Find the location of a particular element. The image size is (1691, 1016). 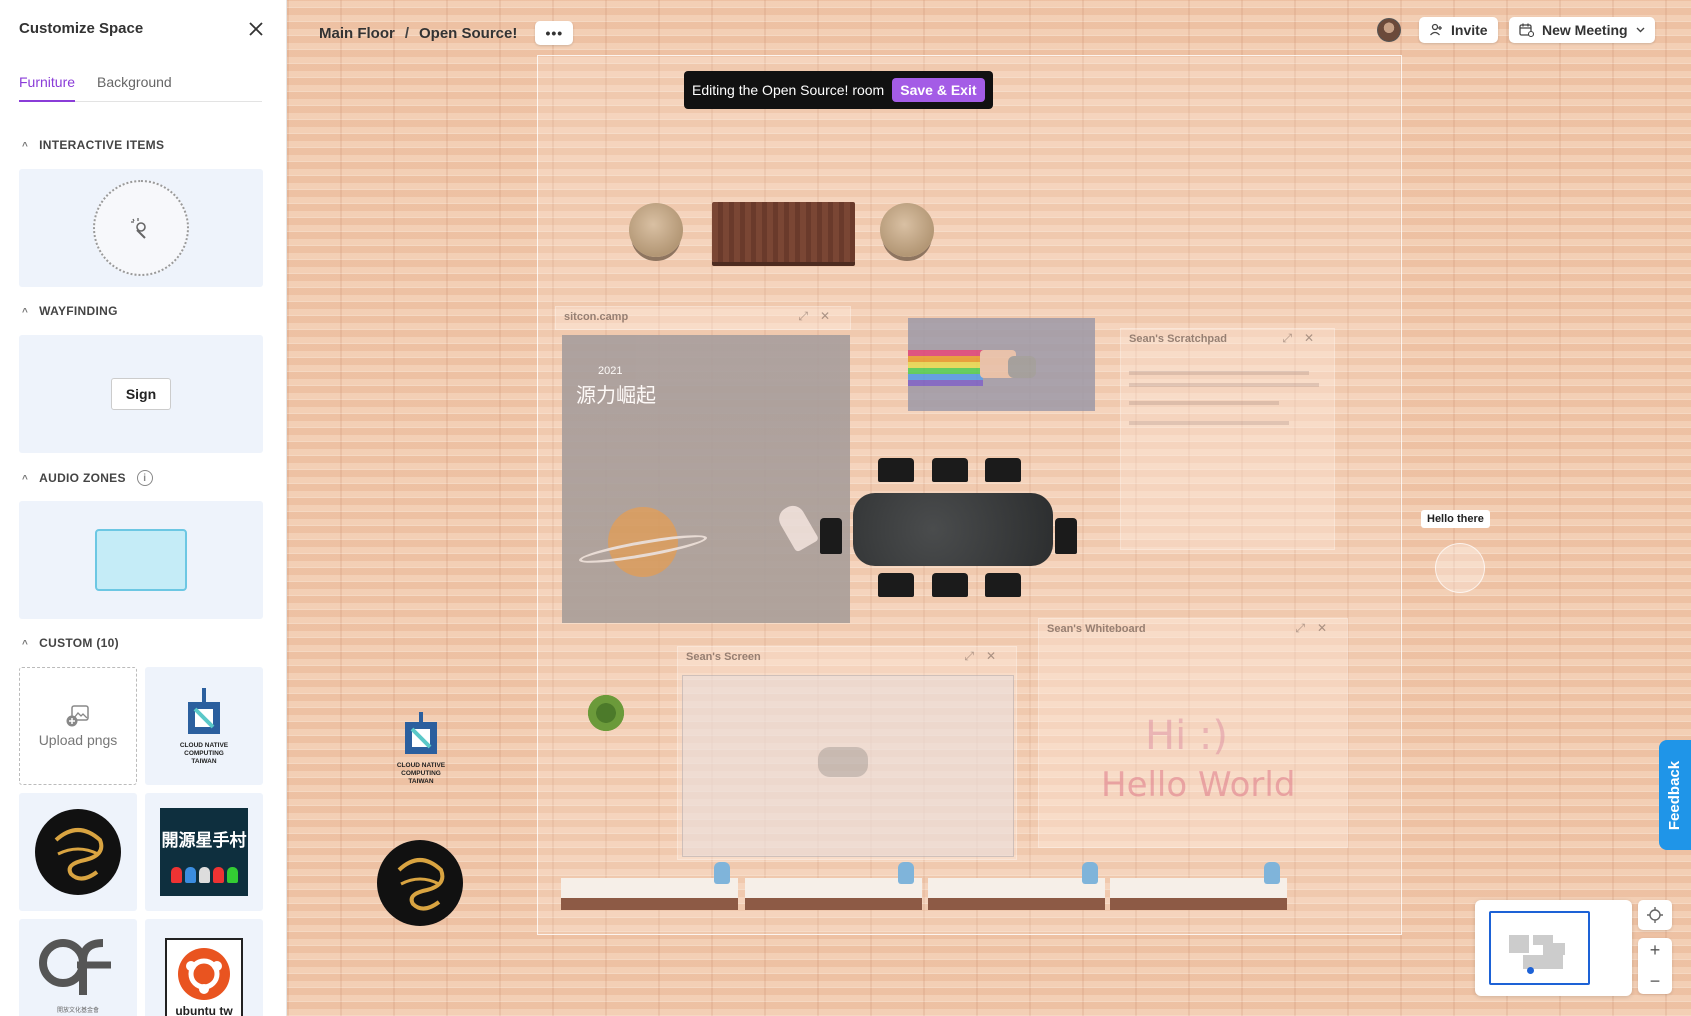

interactive-mic-item is located at coordinates (141, 228).